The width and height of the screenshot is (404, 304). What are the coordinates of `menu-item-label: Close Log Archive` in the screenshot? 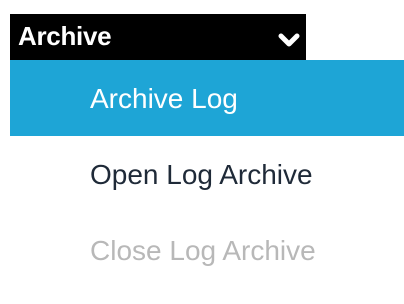 It's located at (203, 250).